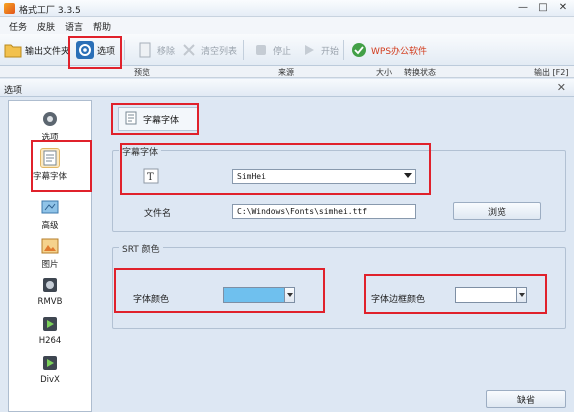  Describe the element at coordinates (523, 8) in the screenshot. I see `minimize-icon: —` at that location.